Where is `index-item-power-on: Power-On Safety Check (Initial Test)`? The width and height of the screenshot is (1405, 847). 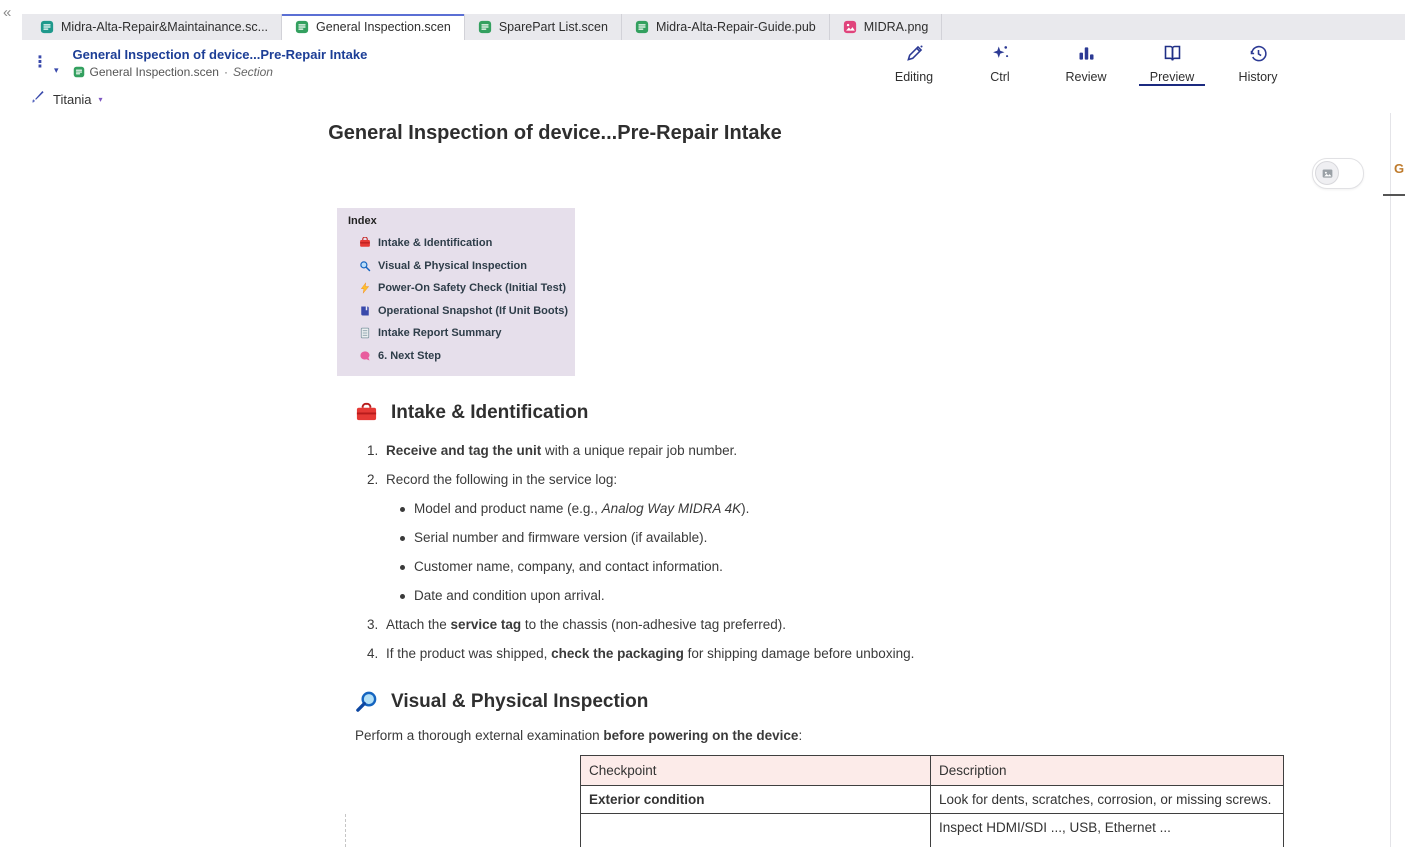 index-item-power-on: Power-On Safety Check (Initial Test) is located at coordinates (461, 288).